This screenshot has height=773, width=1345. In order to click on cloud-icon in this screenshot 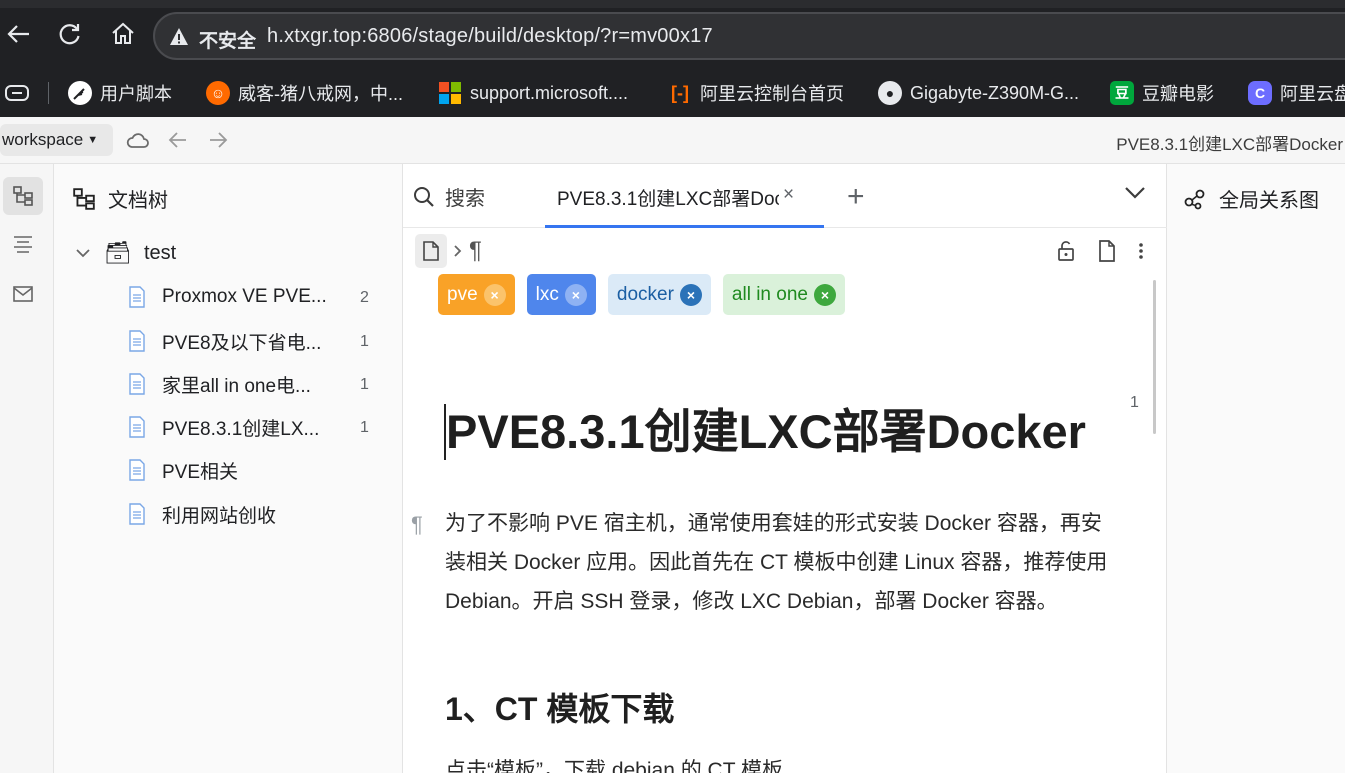, I will do `click(137, 140)`.